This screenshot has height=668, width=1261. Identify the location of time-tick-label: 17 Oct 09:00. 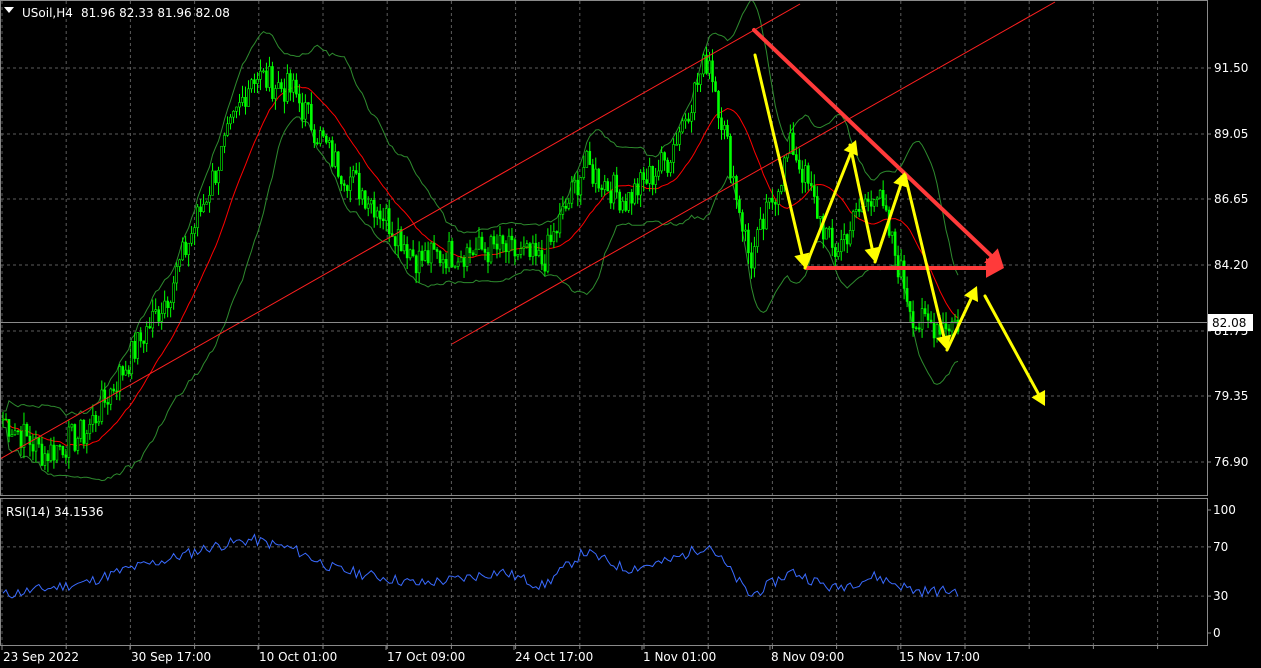
(426, 657).